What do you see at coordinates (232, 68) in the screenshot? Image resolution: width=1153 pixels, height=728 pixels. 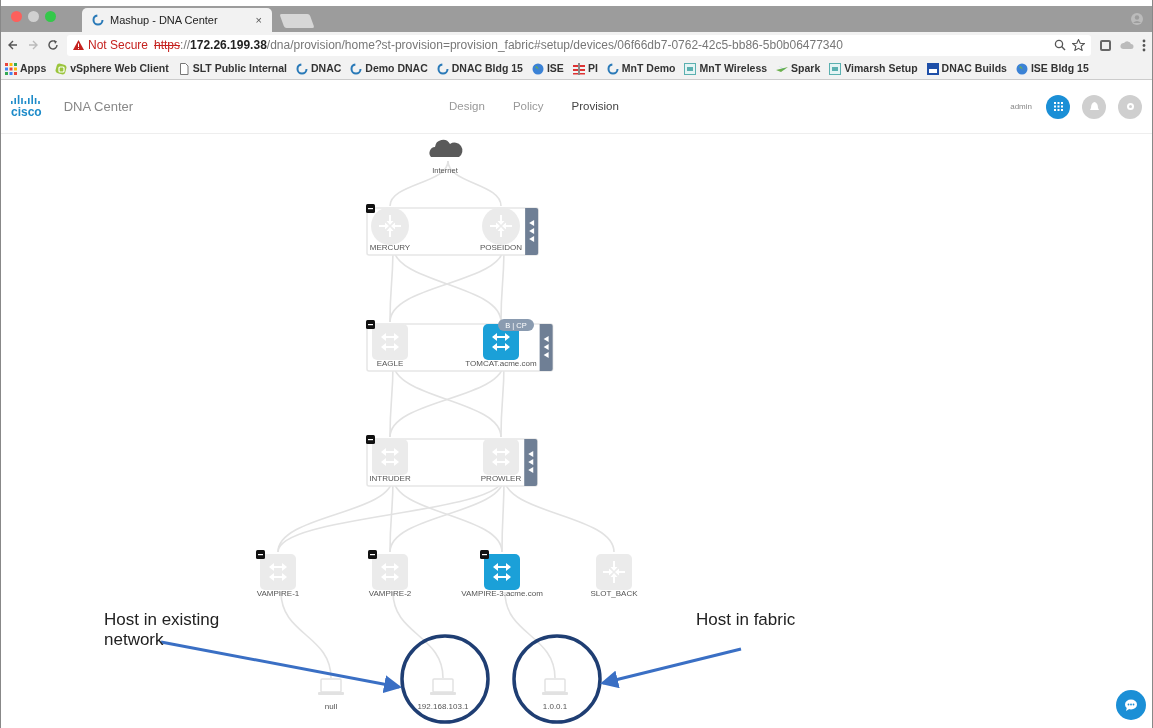 I see `bookmark-link: SLT Public Internal` at bounding box center [232, 68].